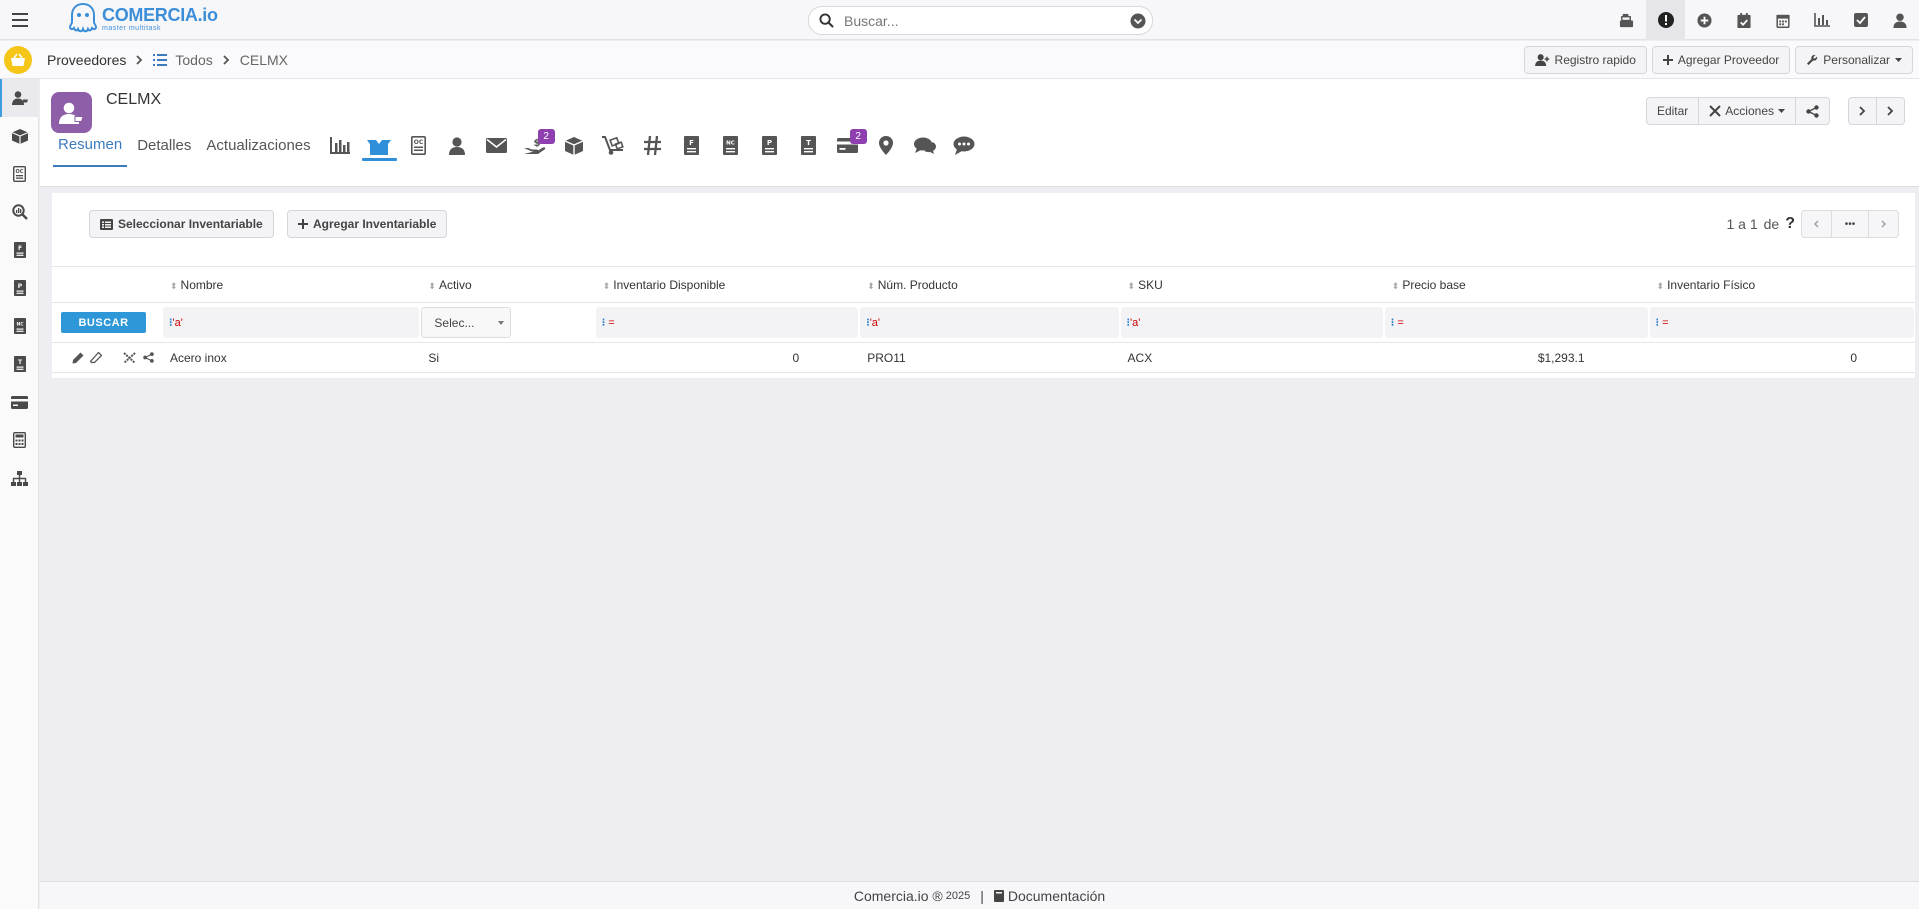  What do you see at coordinates (129, 357) in the screenshot?
I see `tools-icon` at bounding box center [129, 357].